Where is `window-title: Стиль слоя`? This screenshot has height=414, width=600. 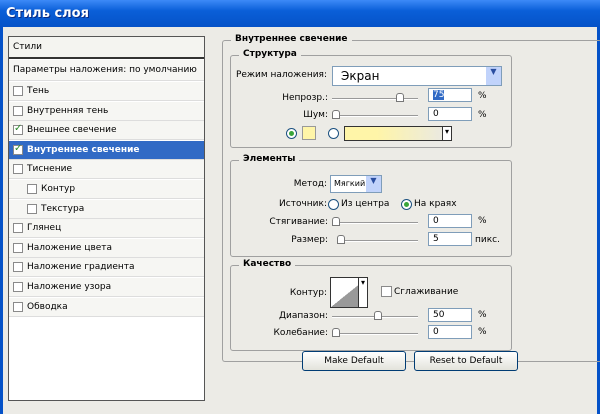 window-title: Стиль слоя is located at coordinates (300, 13).